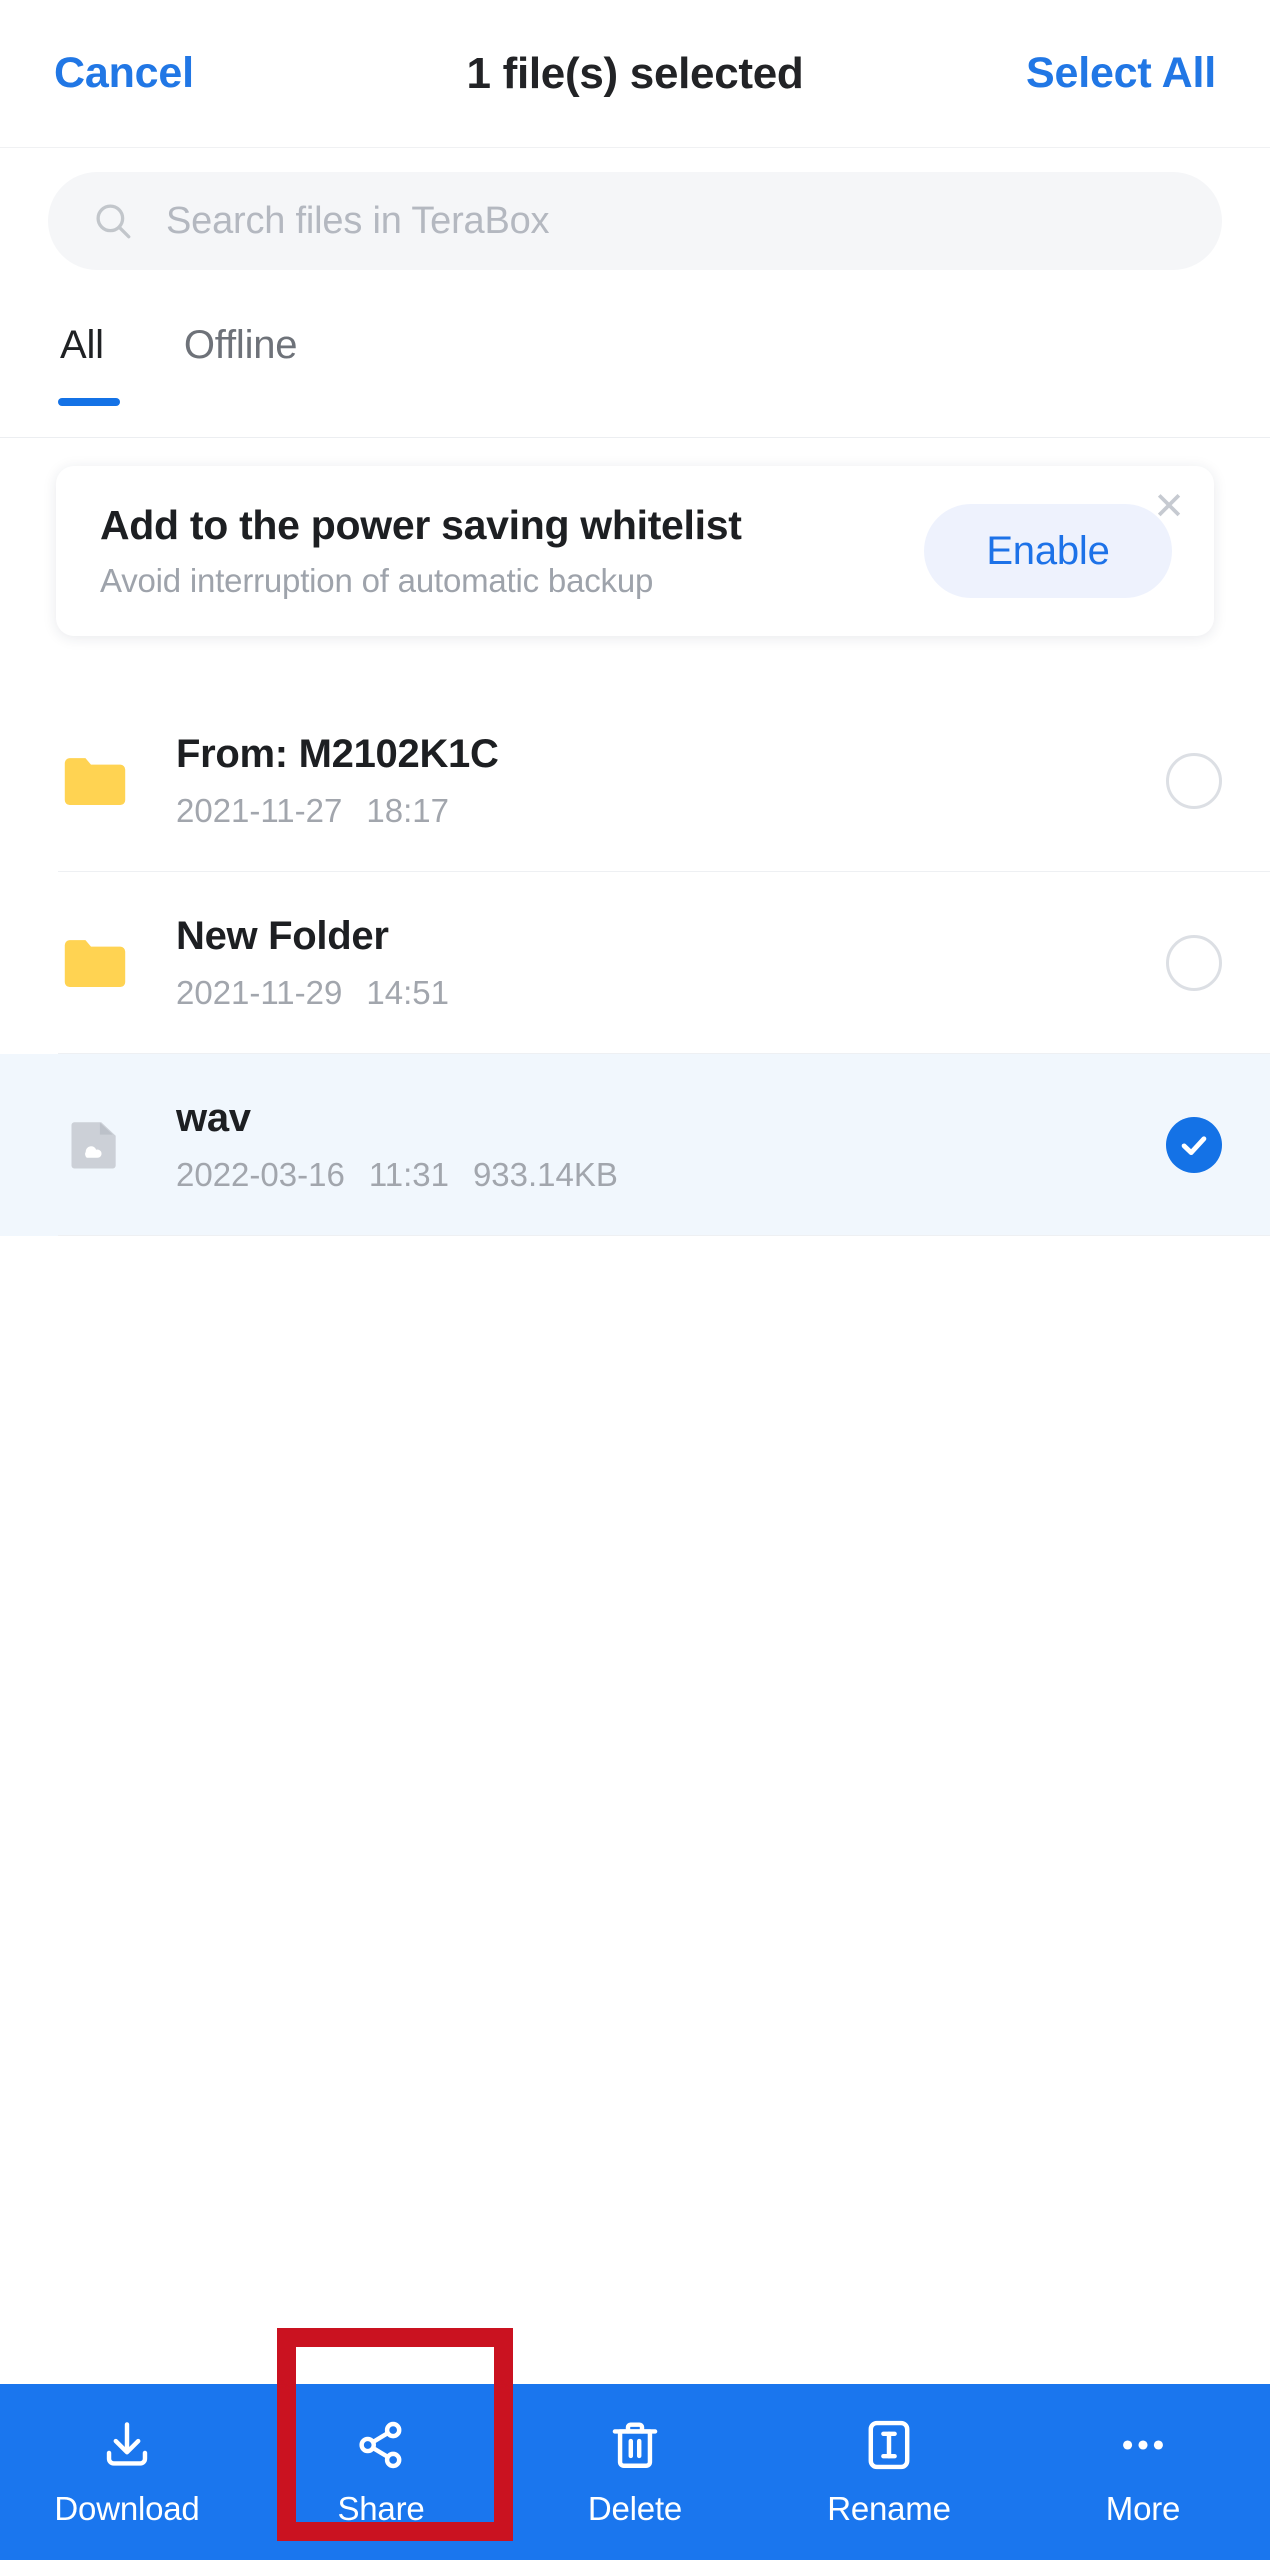 The image size is (1270, 2560). Describe the element at coordinates (381, 2508) in the screenshot. I see `share-label: Share` at that location.